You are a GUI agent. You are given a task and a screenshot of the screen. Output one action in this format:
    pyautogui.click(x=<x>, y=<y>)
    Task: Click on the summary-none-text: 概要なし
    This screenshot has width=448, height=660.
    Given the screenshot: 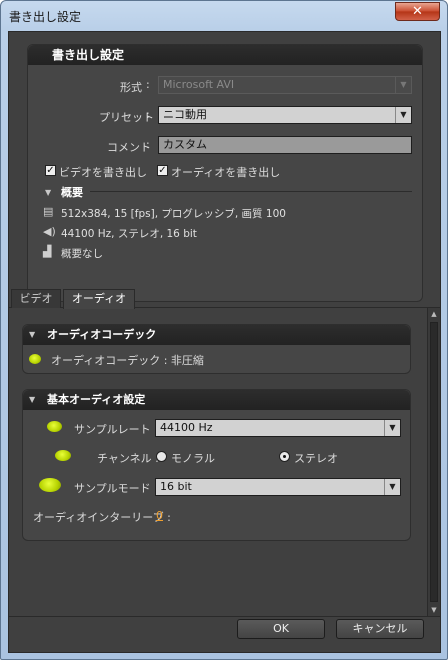 What is the action you would take?
    pyautogui.click(x=82, y=254)
    